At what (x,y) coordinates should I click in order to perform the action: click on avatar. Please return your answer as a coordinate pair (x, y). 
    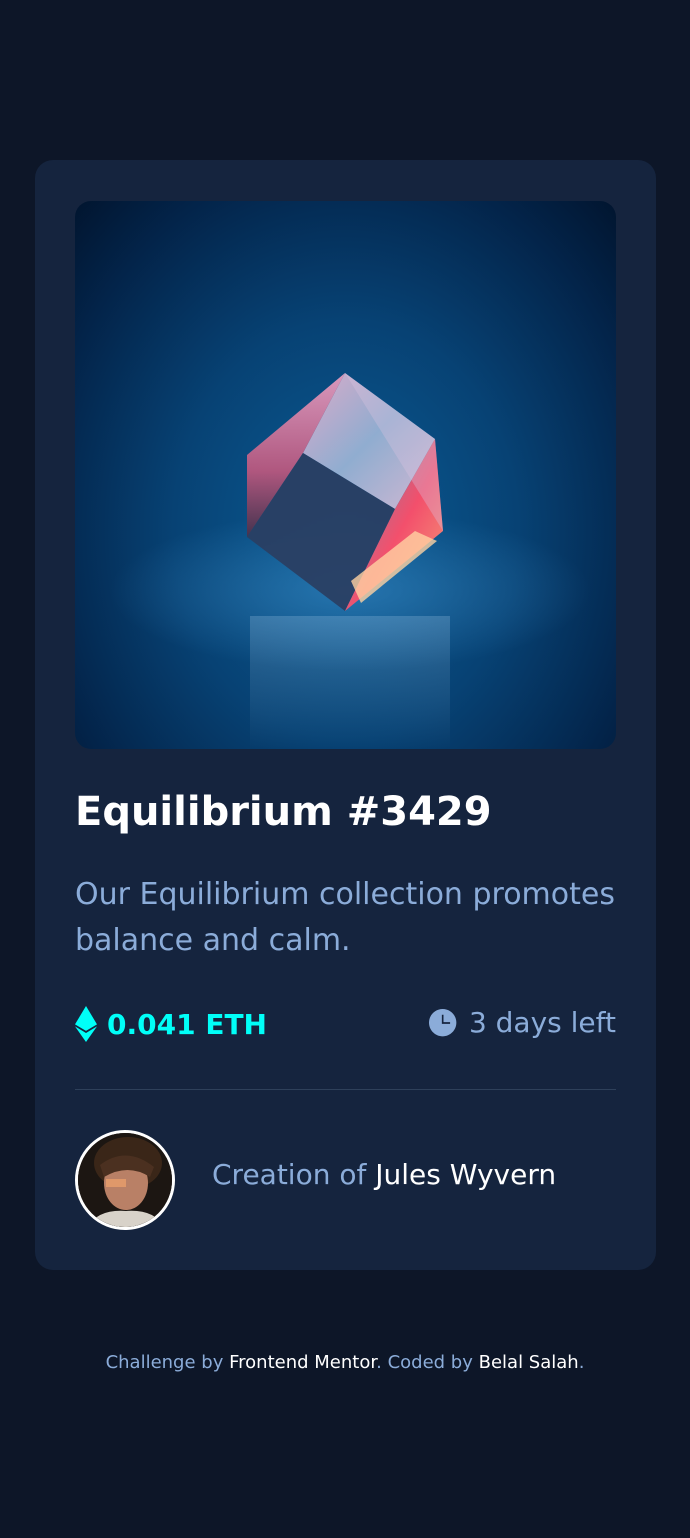
    Looking at the image, I should click on (125, 1180).